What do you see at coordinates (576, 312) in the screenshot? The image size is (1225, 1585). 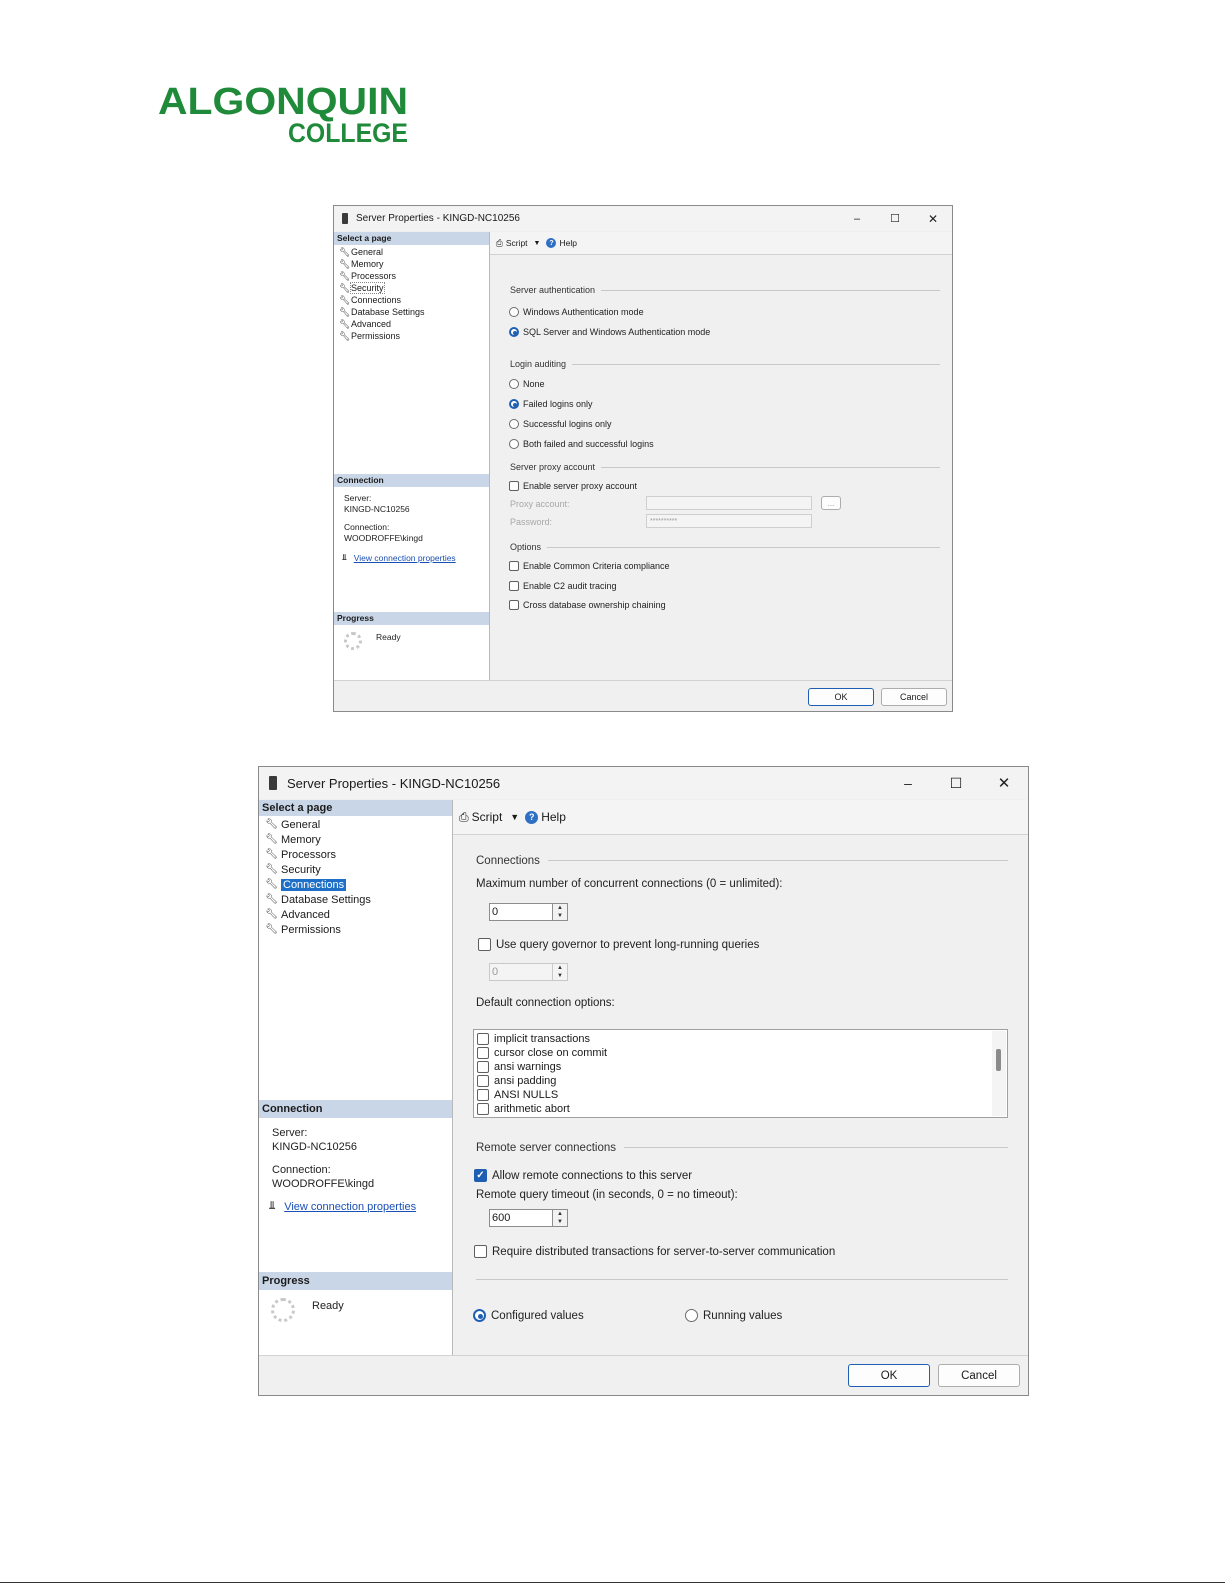 I see `windows-auth-radio: Windows Authentication mode` at bounding box center [576, 312].